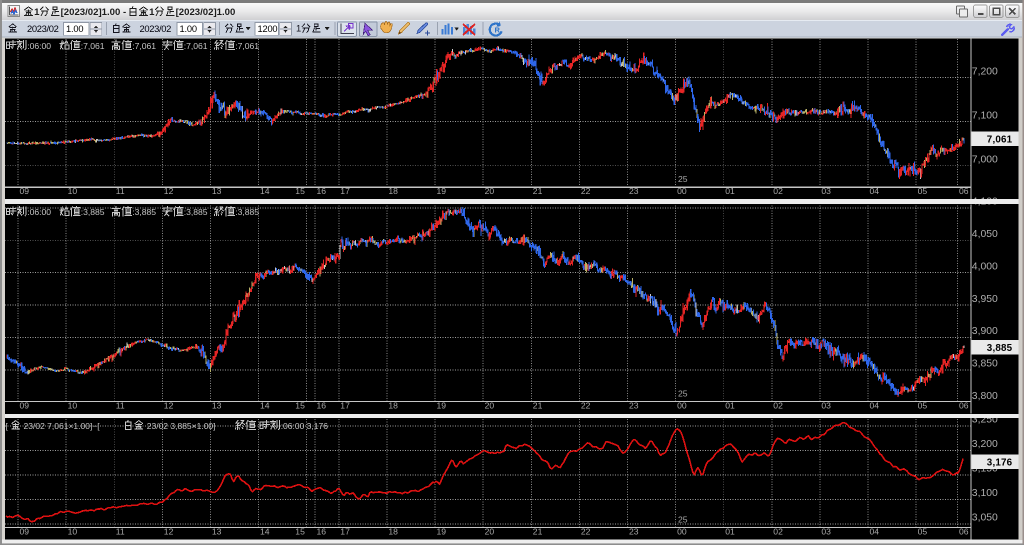 This screenshot has width=1024, height=545. What do you see at coordinates (206, 12) in the screenshot?
I see `svg-text: [2023/02]1.00` at bounding box center [206, 12].